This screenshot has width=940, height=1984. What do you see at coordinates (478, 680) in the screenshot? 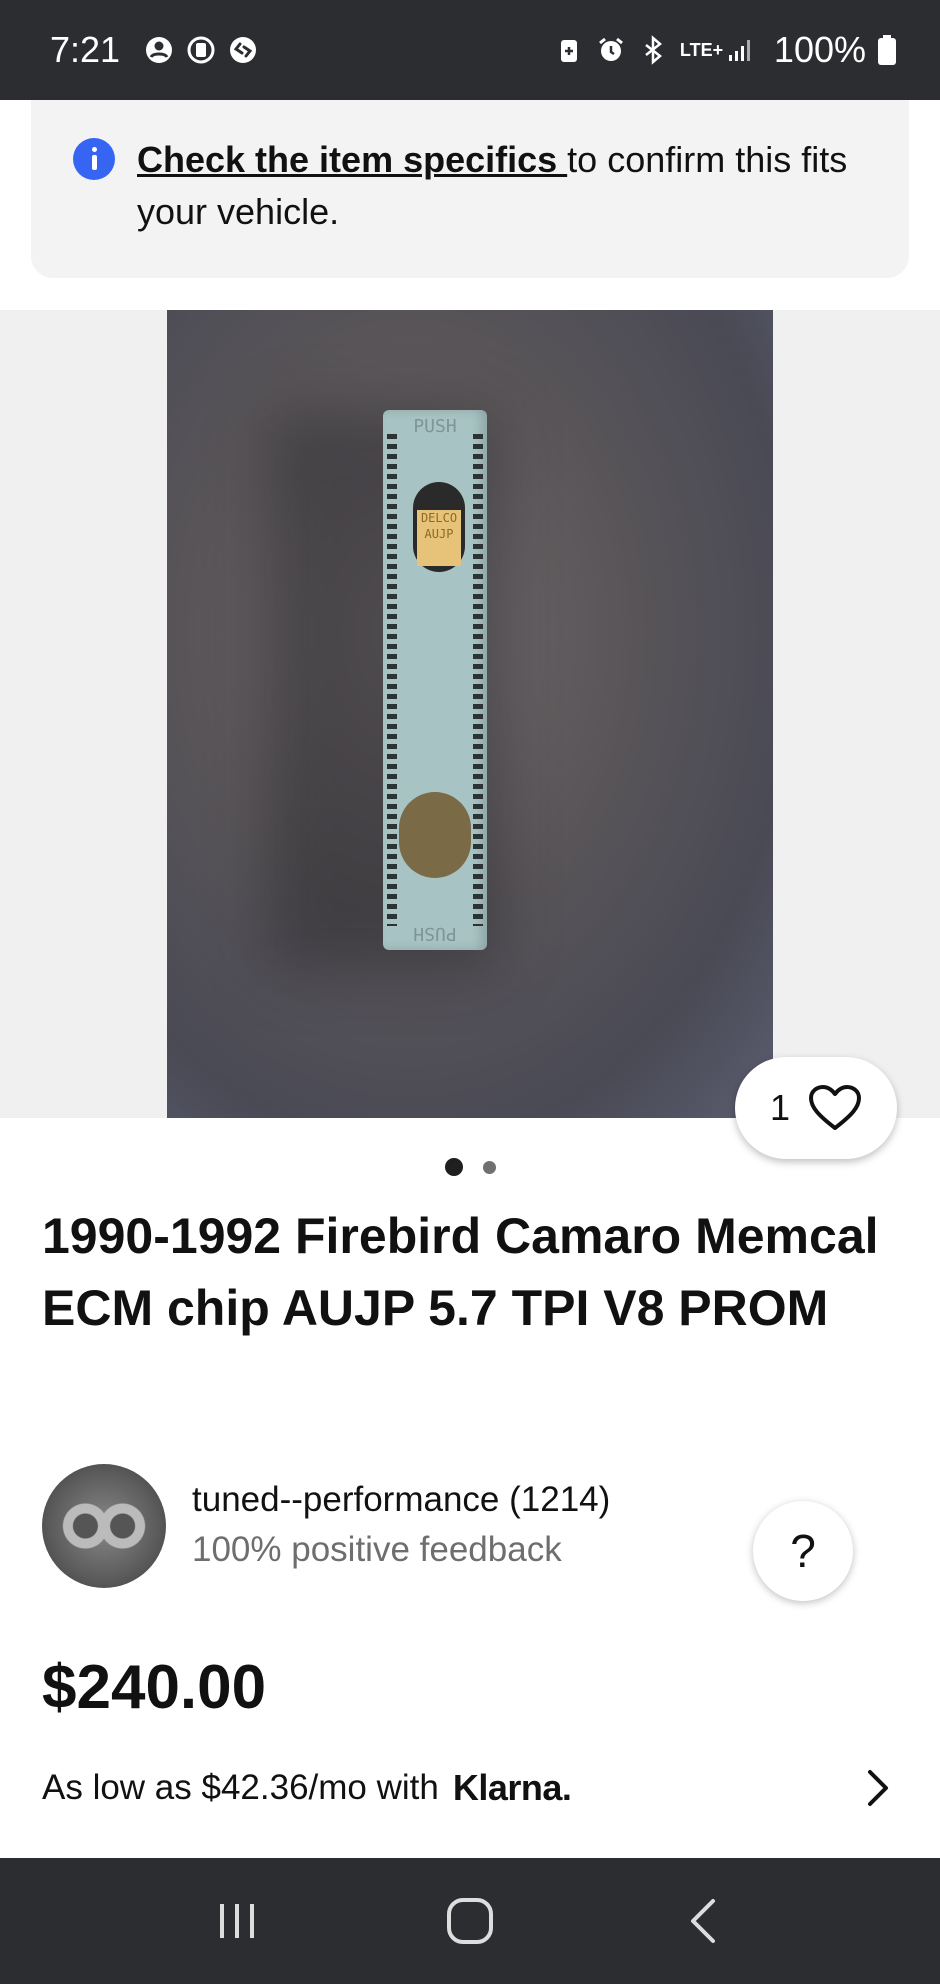
I see `chip-pins-right` at bounding box center [478, 680].